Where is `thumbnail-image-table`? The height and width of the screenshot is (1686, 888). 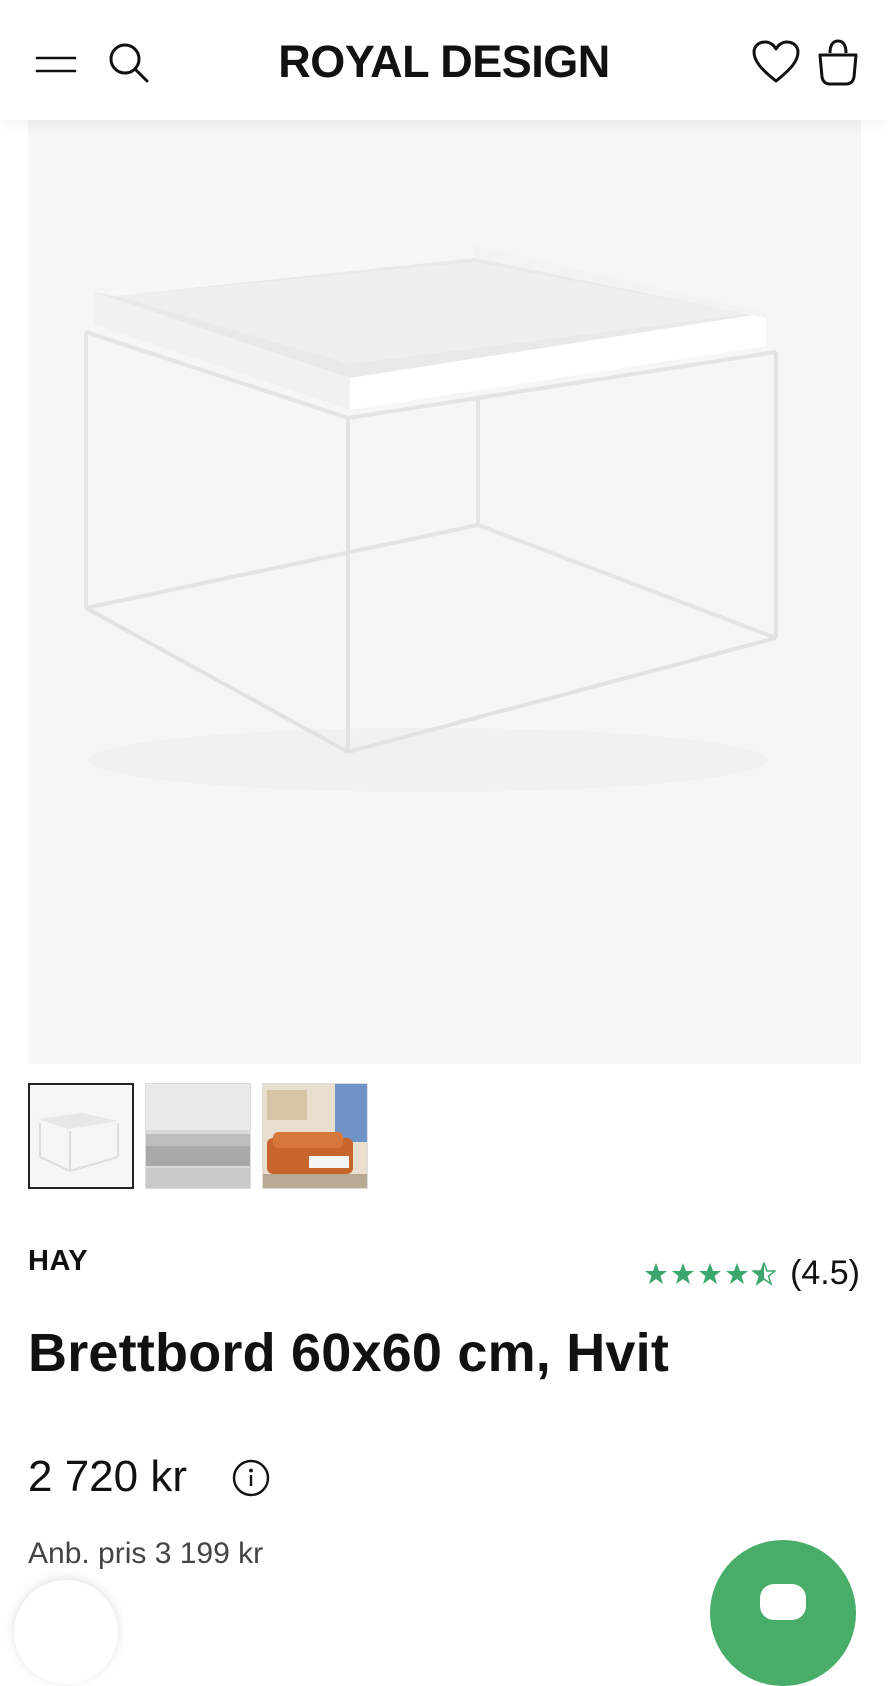
thumbnail-image-table is located at coordinates (81, 1136).